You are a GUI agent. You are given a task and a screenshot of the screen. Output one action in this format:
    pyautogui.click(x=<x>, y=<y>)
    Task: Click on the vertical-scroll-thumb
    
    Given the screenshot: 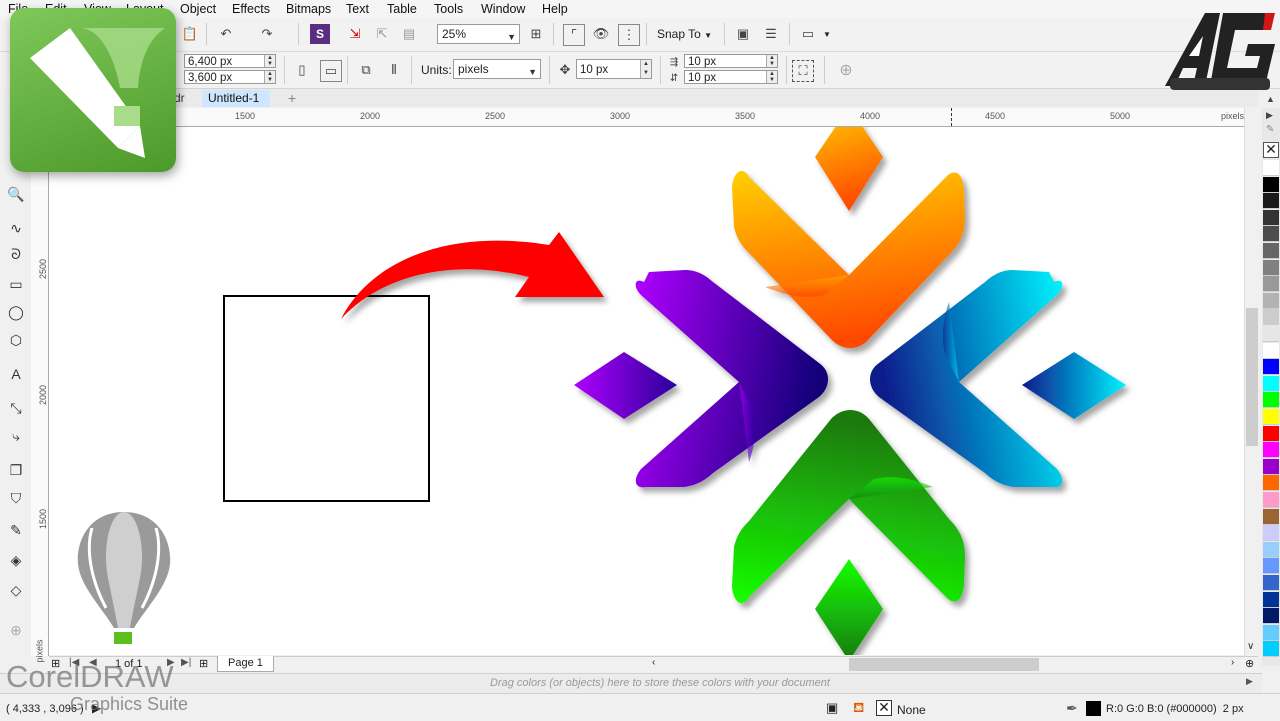 What is the action you would take?
    pyautogui.click(x=1252, y=377)
    